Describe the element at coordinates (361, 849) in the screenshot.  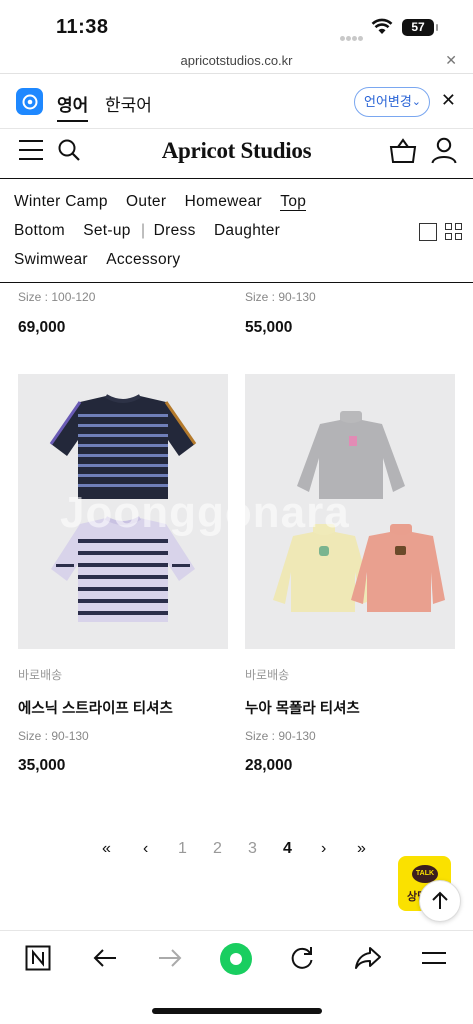
I see `last-page-button: »` at that location.